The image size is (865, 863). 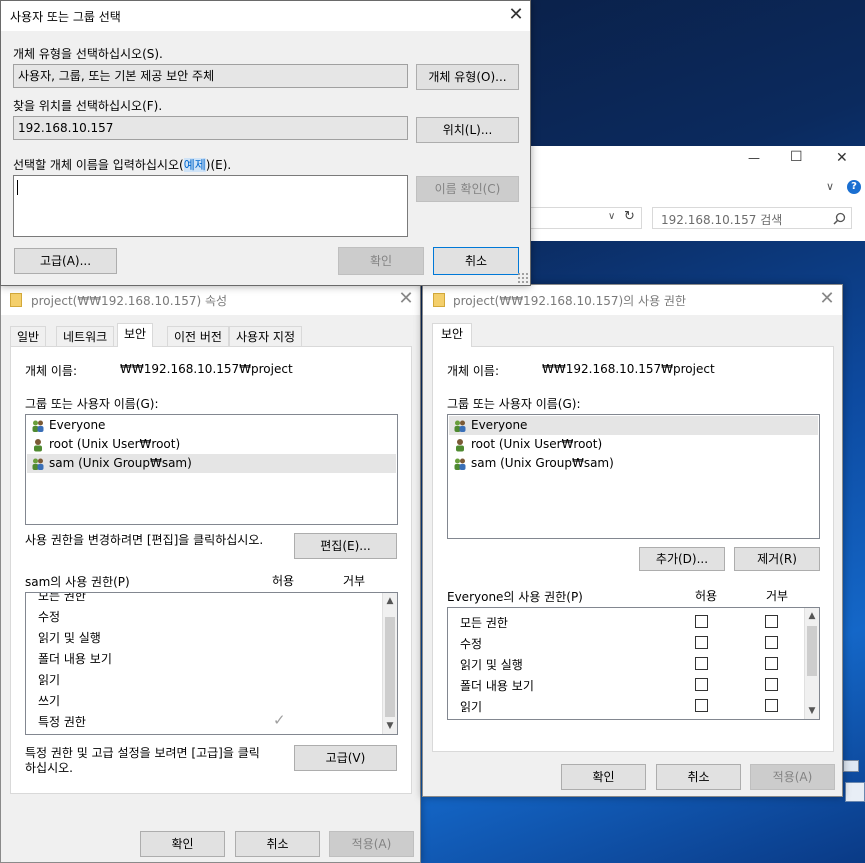 I want to click on search-box: 192.168.10.157 검색, so click(x=752, y=218).